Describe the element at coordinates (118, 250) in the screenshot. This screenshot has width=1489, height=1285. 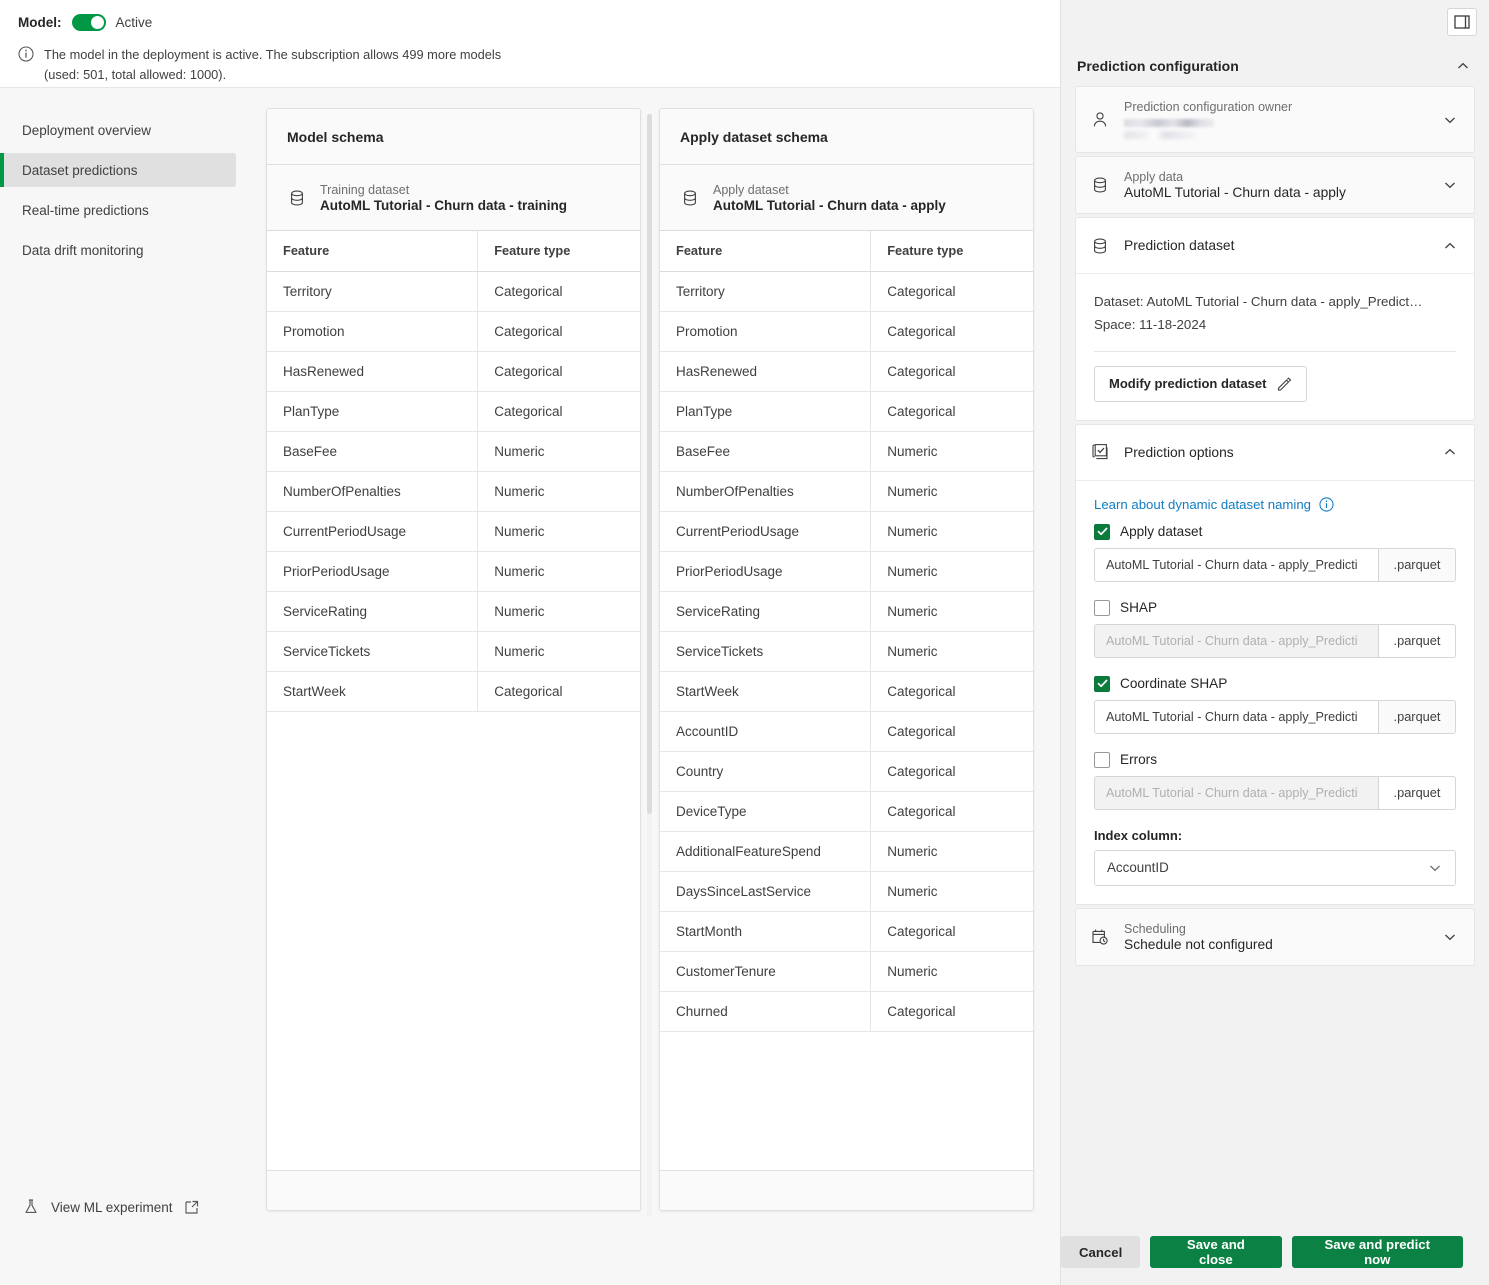
I see `sidebar-item-data-drift-monitoring: Data drift monitoring` at that location.